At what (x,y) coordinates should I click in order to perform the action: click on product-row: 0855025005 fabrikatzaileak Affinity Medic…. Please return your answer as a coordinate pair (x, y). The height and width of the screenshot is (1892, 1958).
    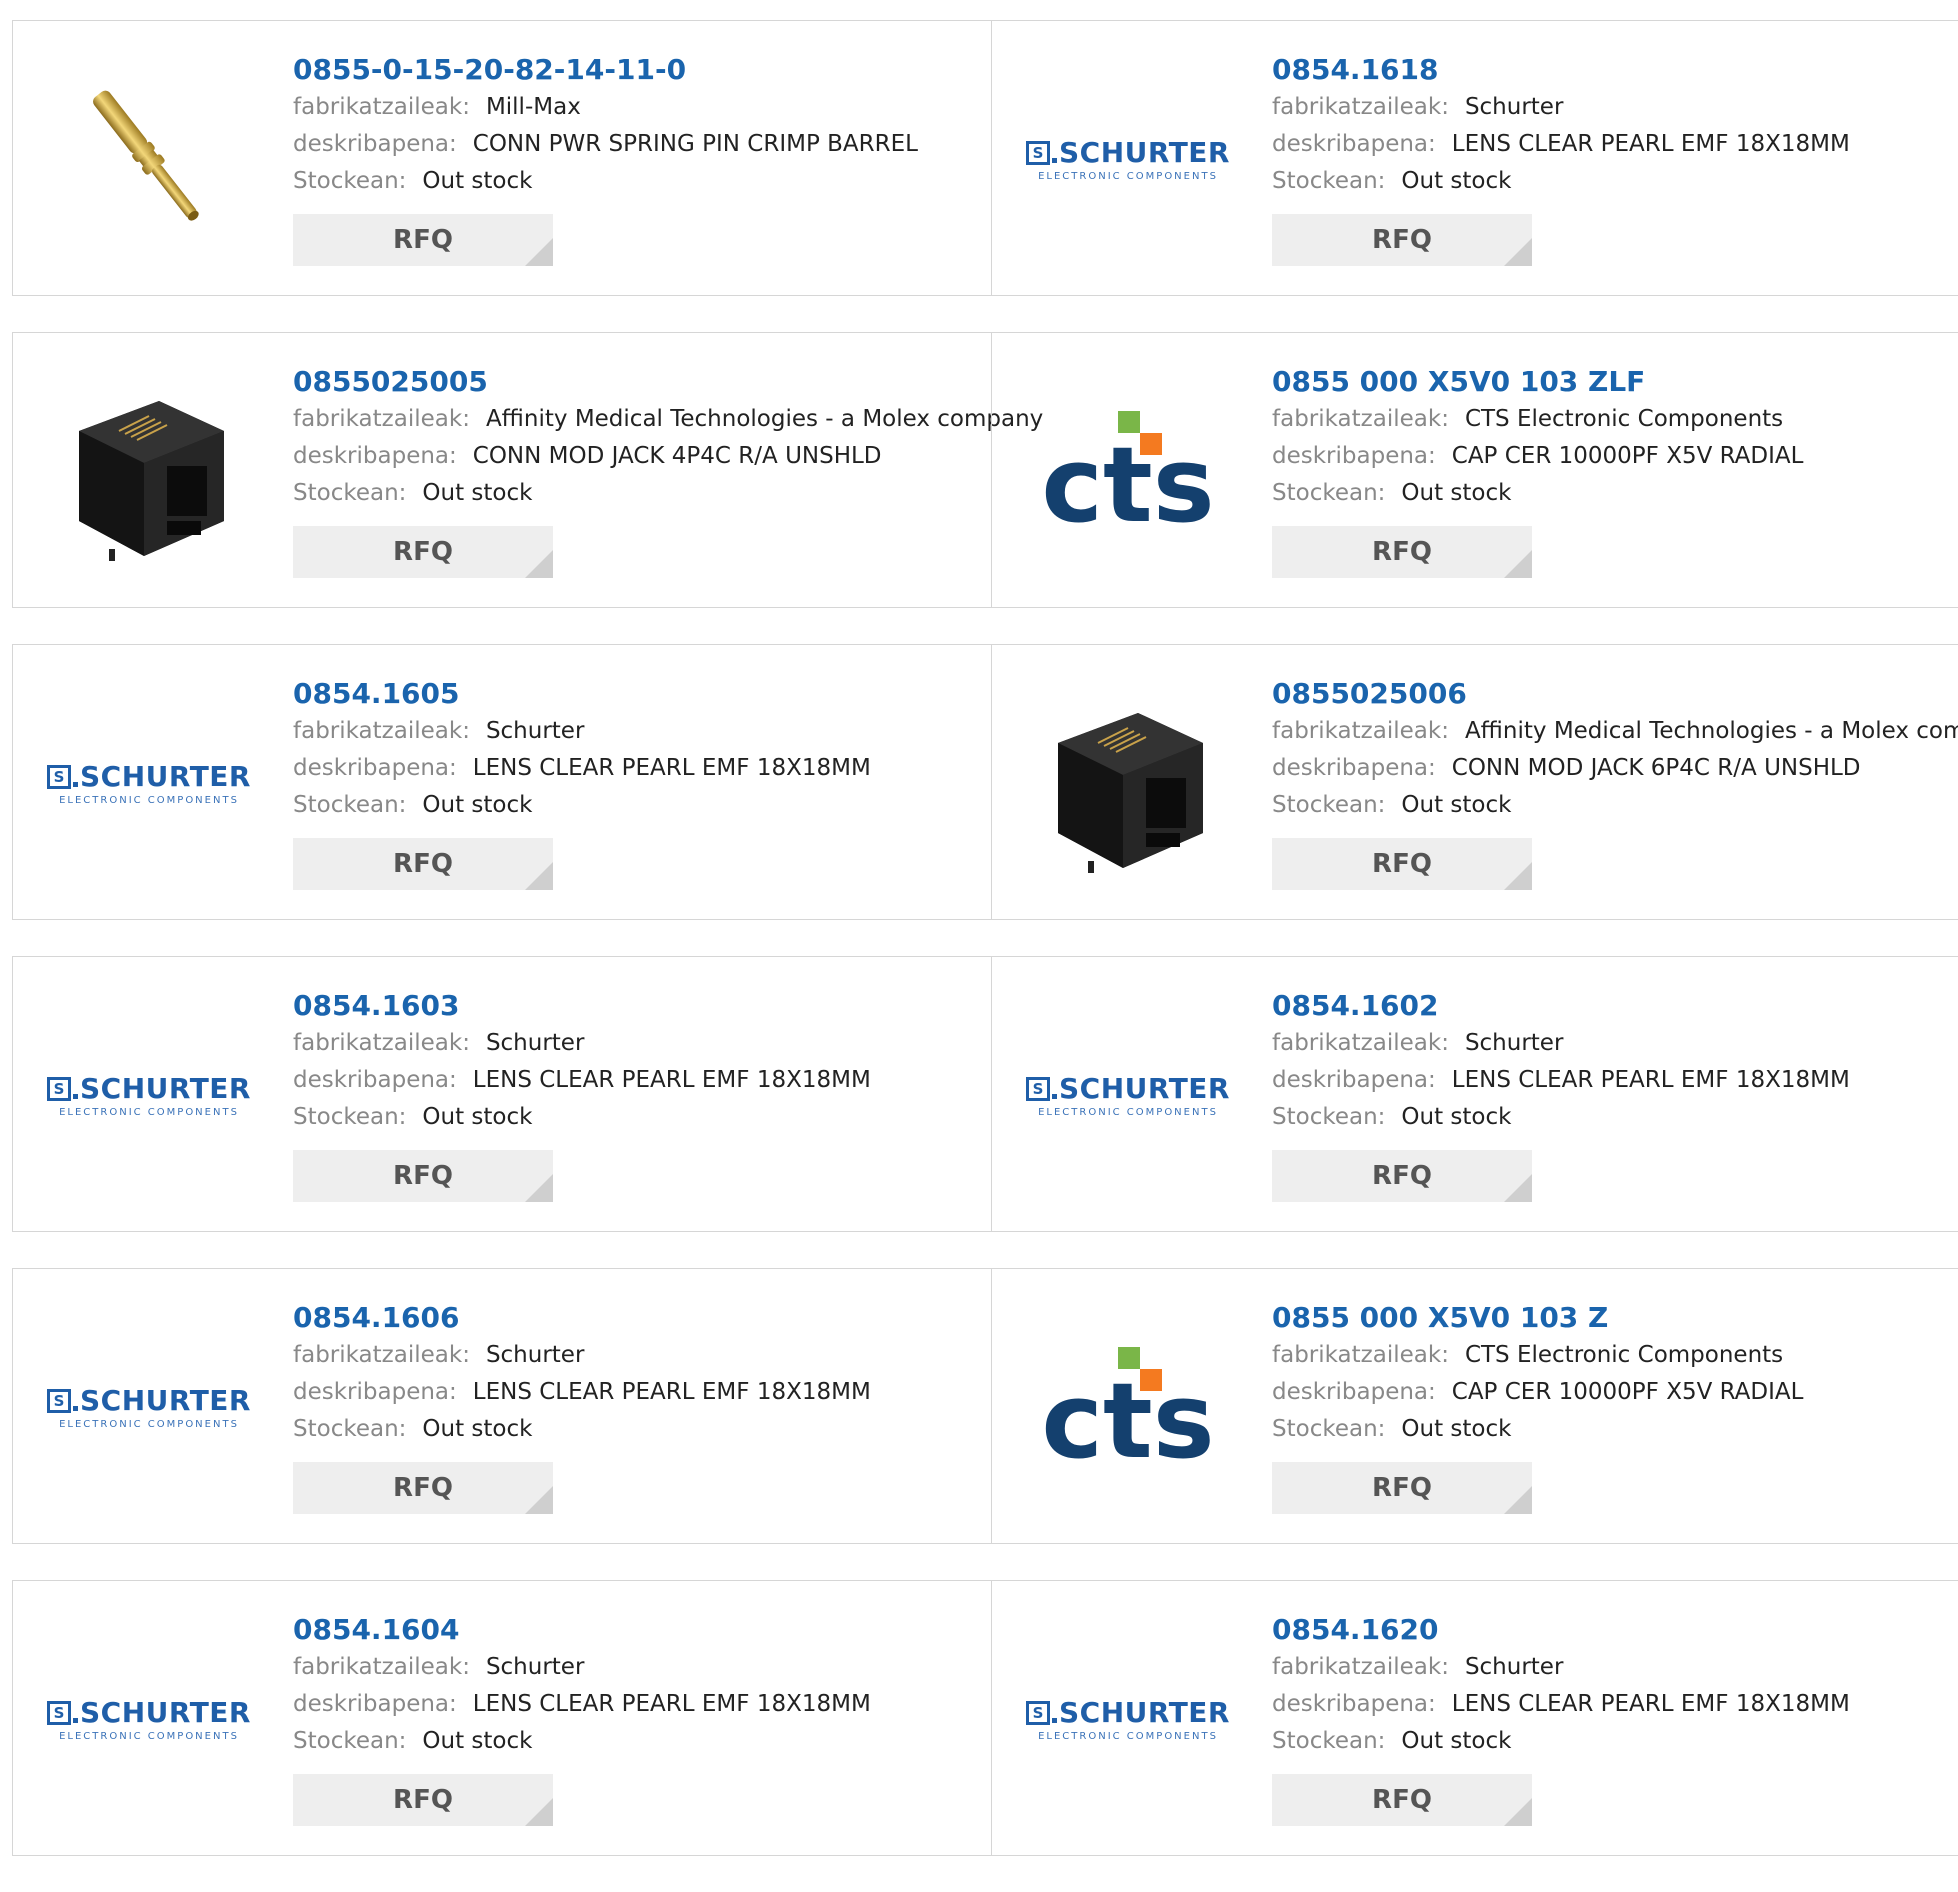
    Looking at the image, I should click on (985, 470).